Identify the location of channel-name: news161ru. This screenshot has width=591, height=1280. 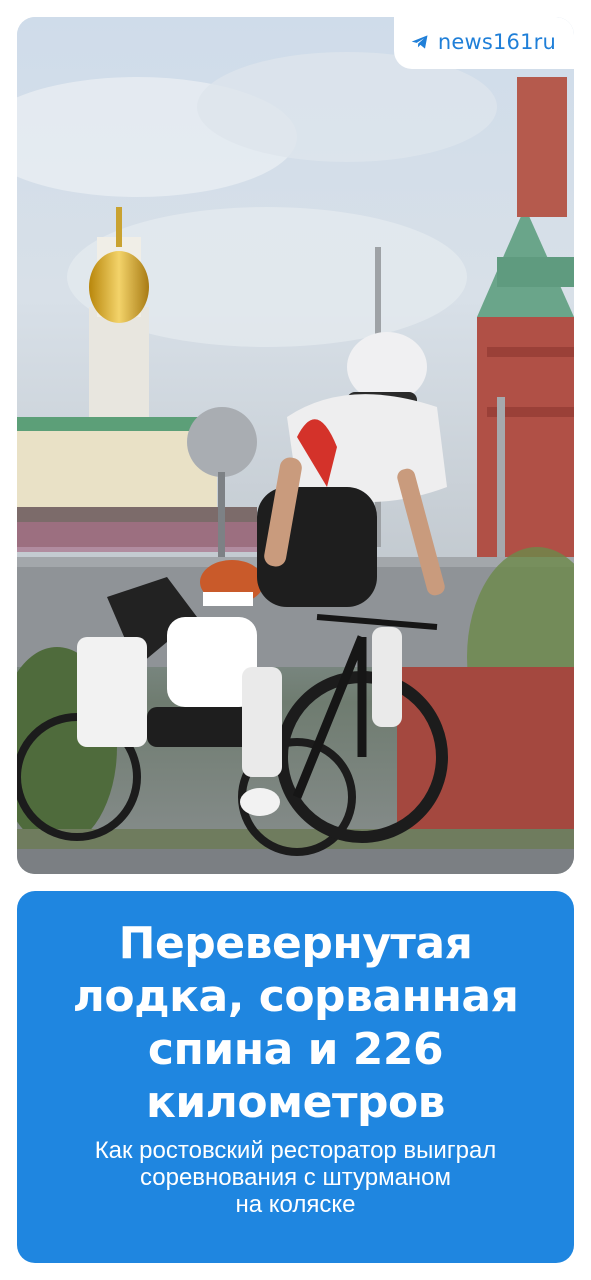
(497, 42).